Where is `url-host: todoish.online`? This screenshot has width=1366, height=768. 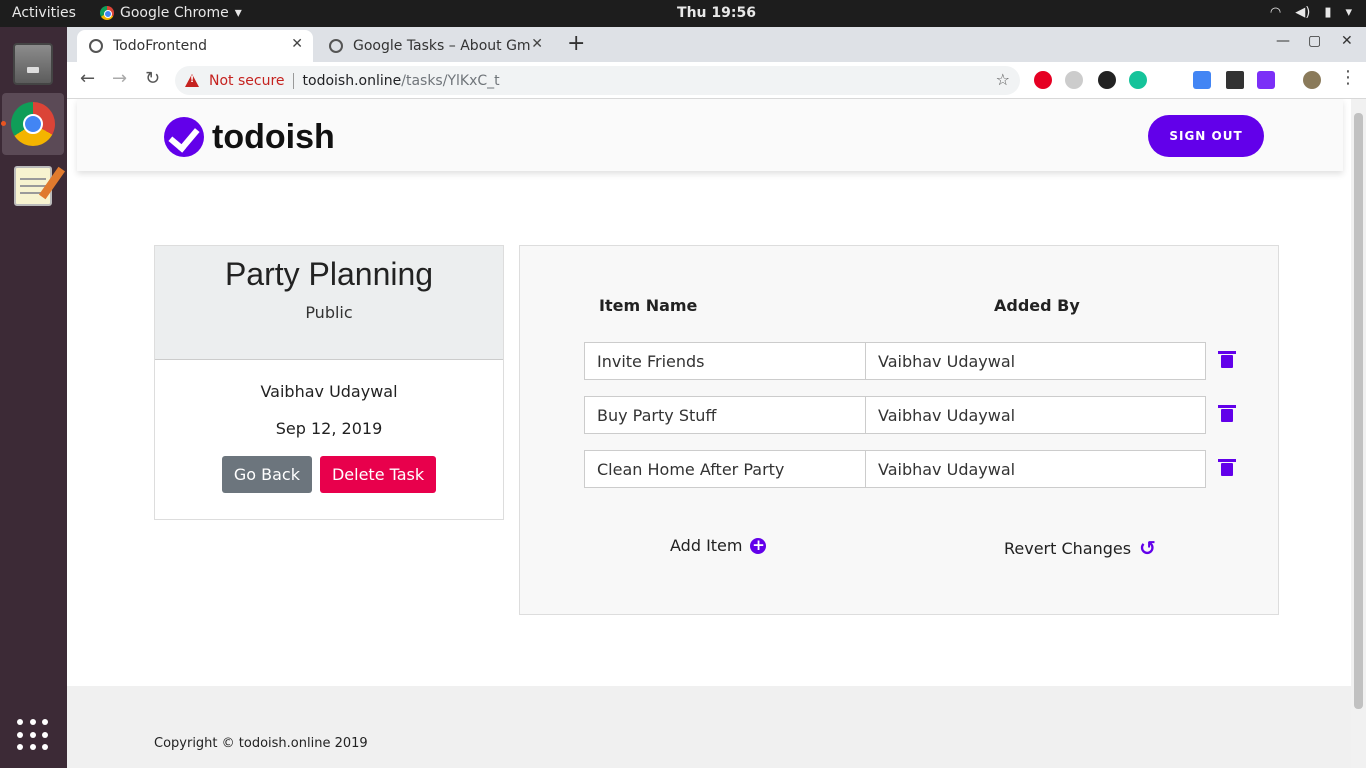 url-host: todoish.online is located at coordinates (352, 80).